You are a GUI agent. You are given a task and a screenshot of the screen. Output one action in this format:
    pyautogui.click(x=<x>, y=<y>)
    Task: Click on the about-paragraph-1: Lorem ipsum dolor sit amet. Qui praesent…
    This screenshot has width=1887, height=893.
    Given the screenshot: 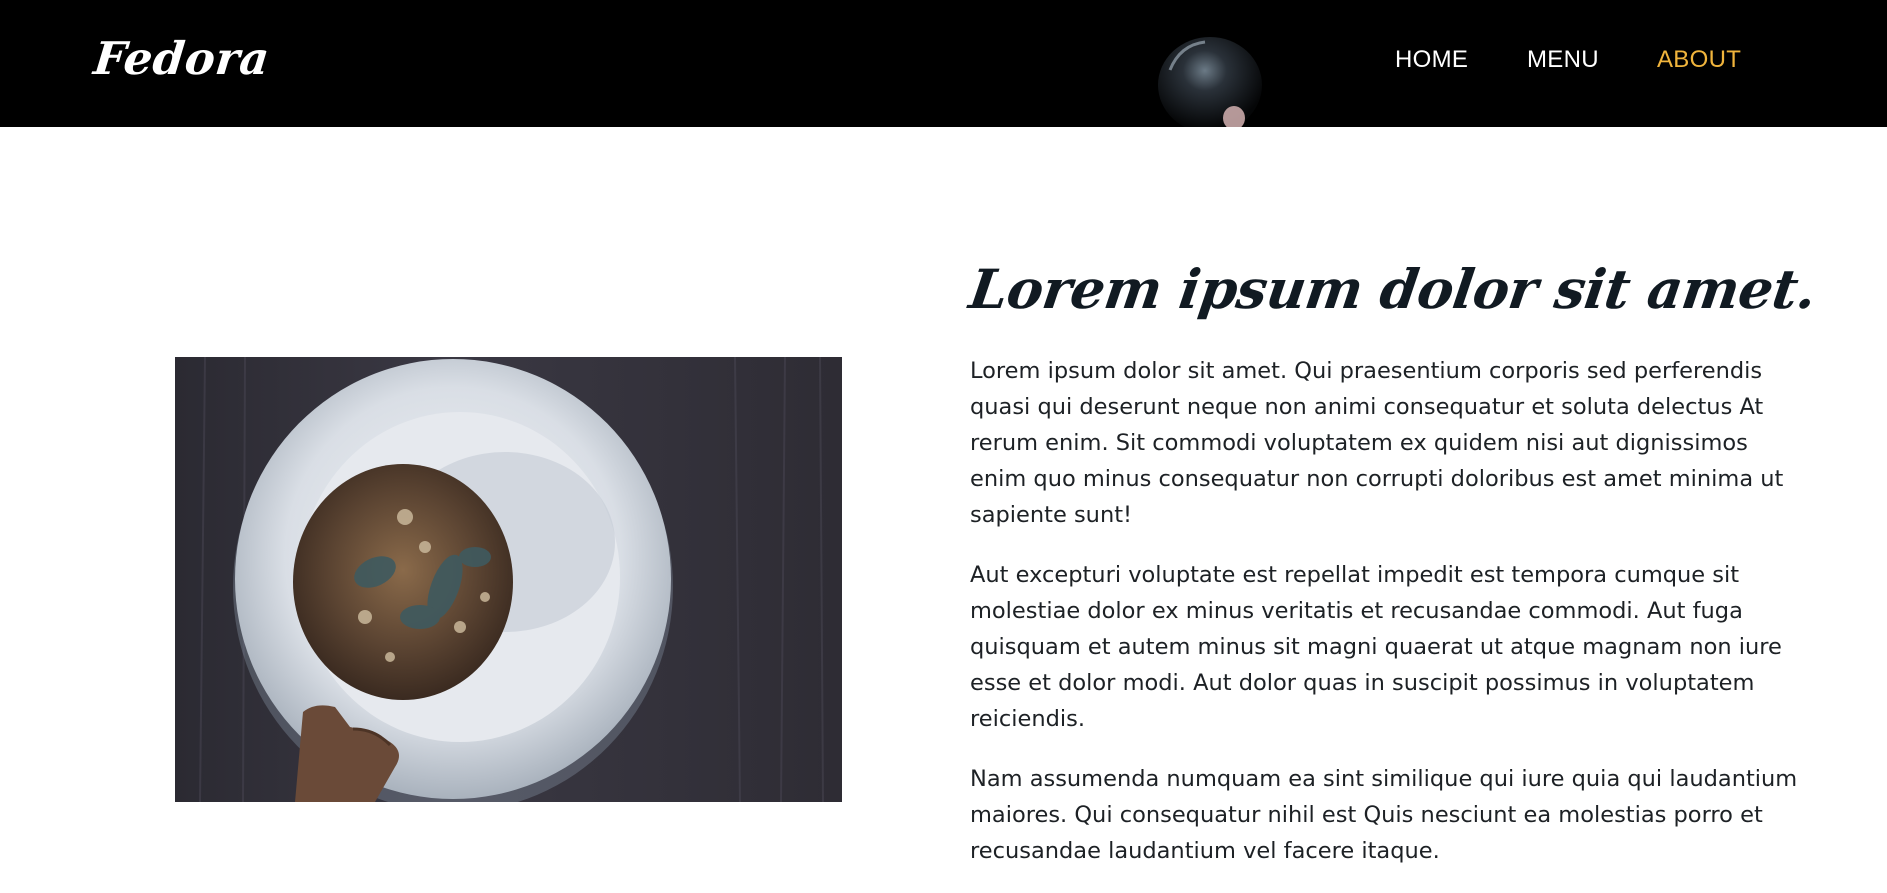 What is the action you would take?
    pyautogui.click(x=1377, y=443)
    